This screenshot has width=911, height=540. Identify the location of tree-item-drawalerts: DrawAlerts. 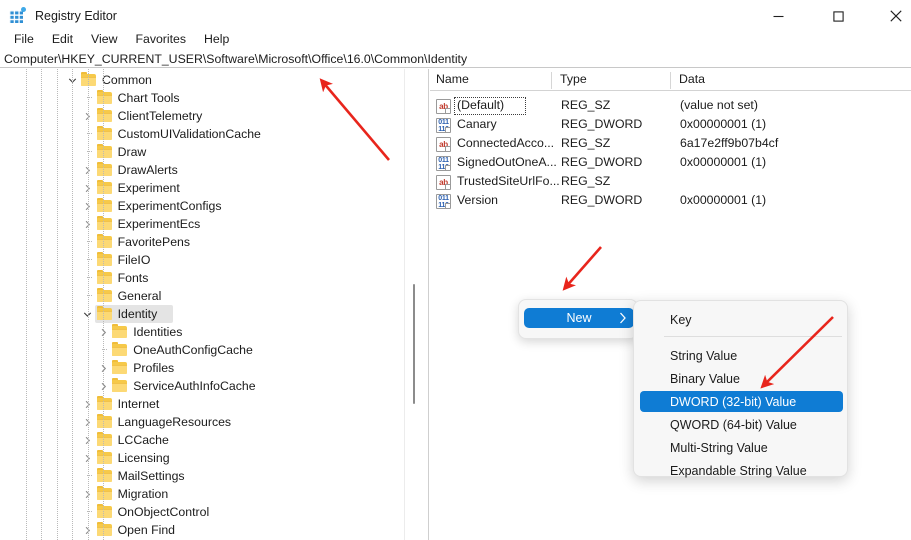
(202, 170).